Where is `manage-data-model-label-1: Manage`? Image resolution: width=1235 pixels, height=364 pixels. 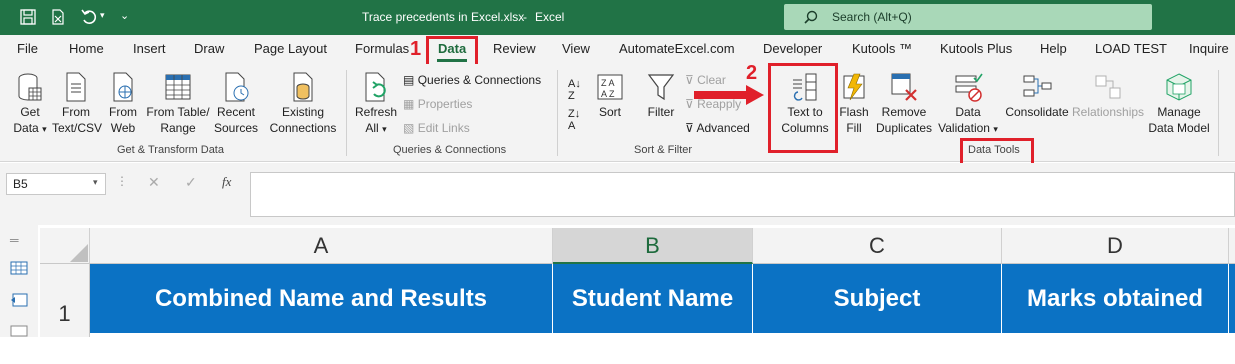 manage-data-model-label-1: Manage is located at coordinates (1179, 112).